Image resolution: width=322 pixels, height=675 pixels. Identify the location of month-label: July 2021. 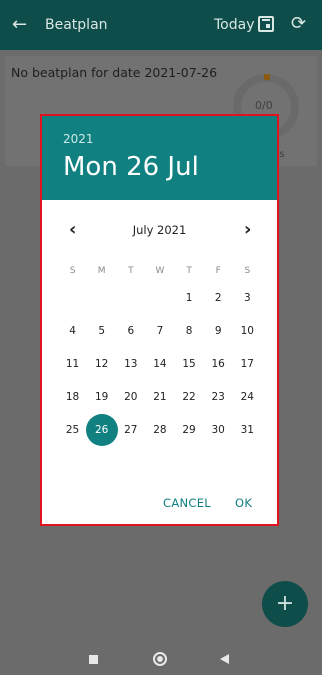
(159, 230).